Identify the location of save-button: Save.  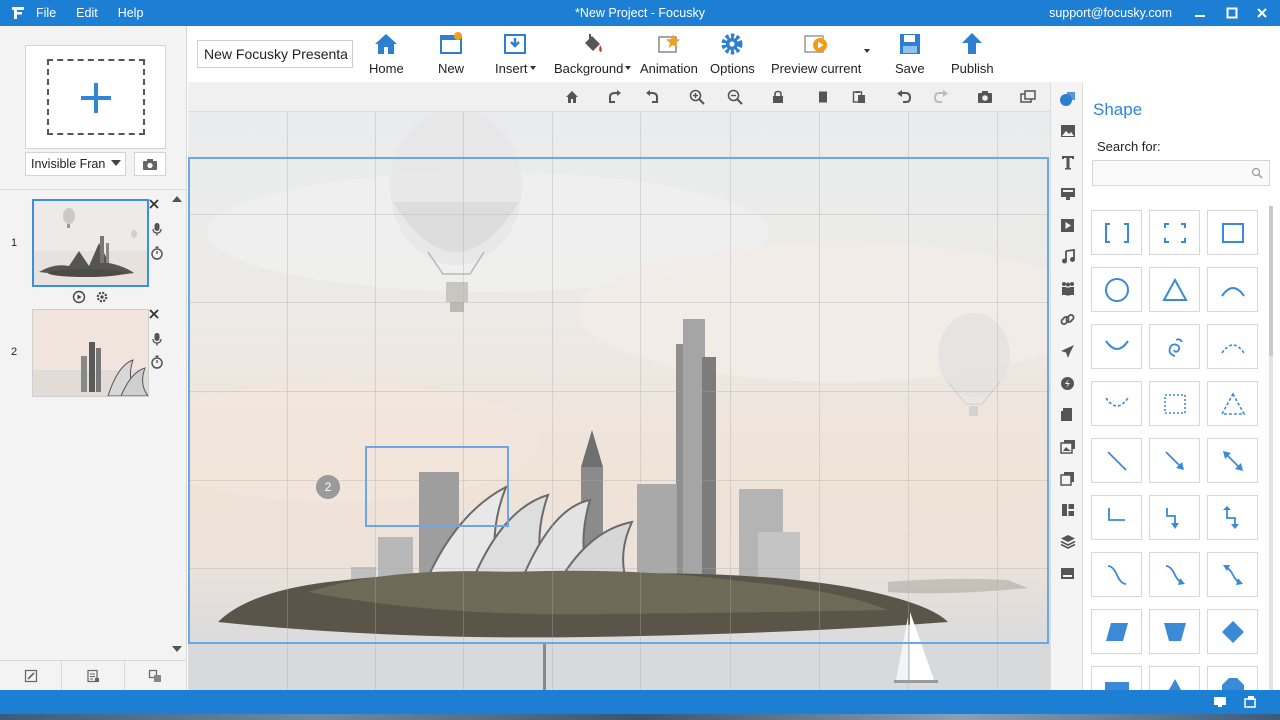
(910, 55).